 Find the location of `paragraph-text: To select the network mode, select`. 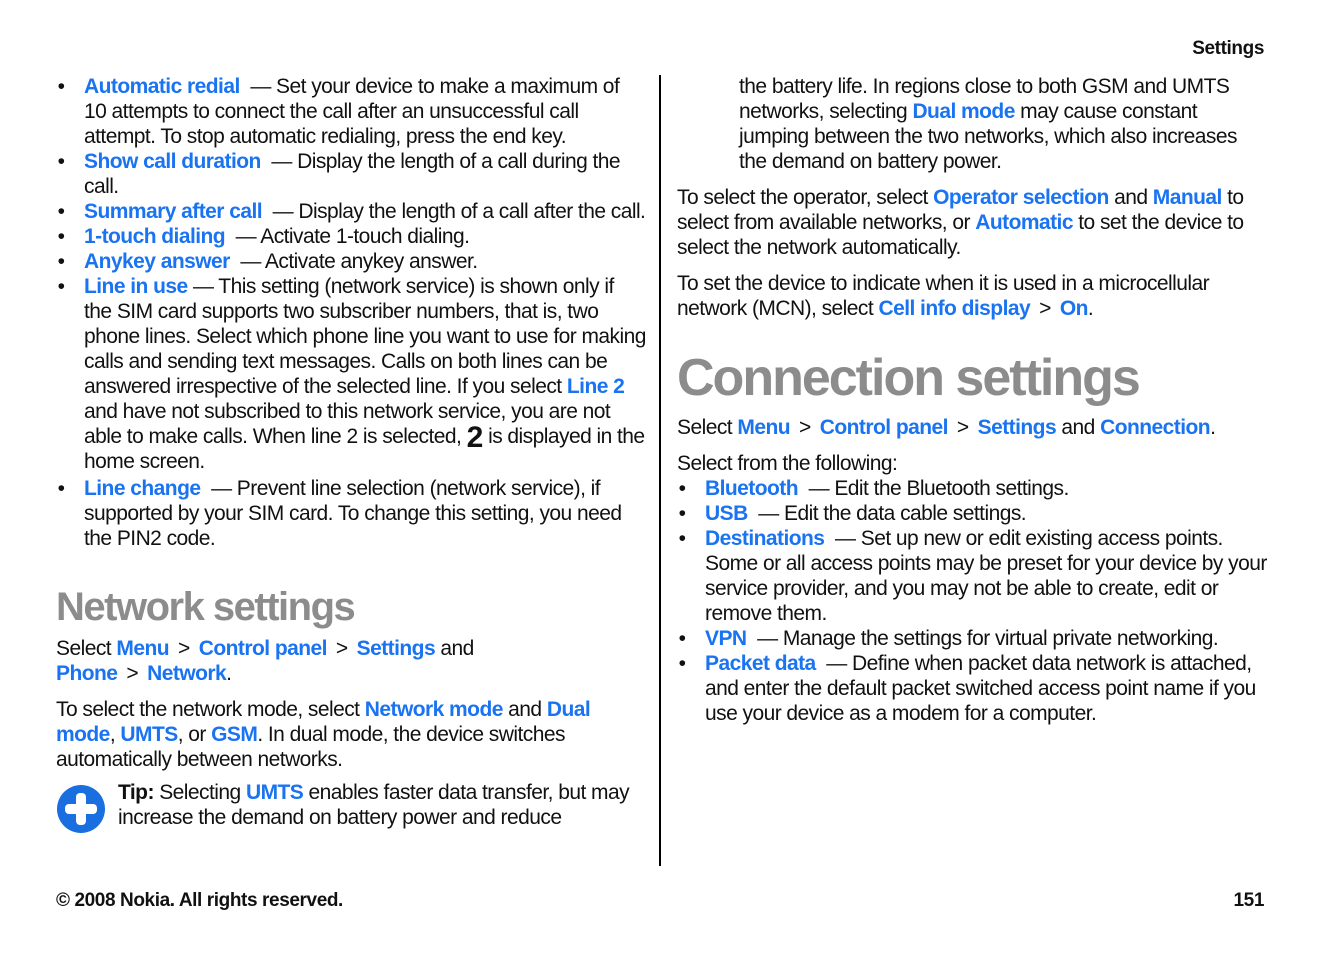

paragraph-text: To select the network mode, select is located at coordinates (208, 709).